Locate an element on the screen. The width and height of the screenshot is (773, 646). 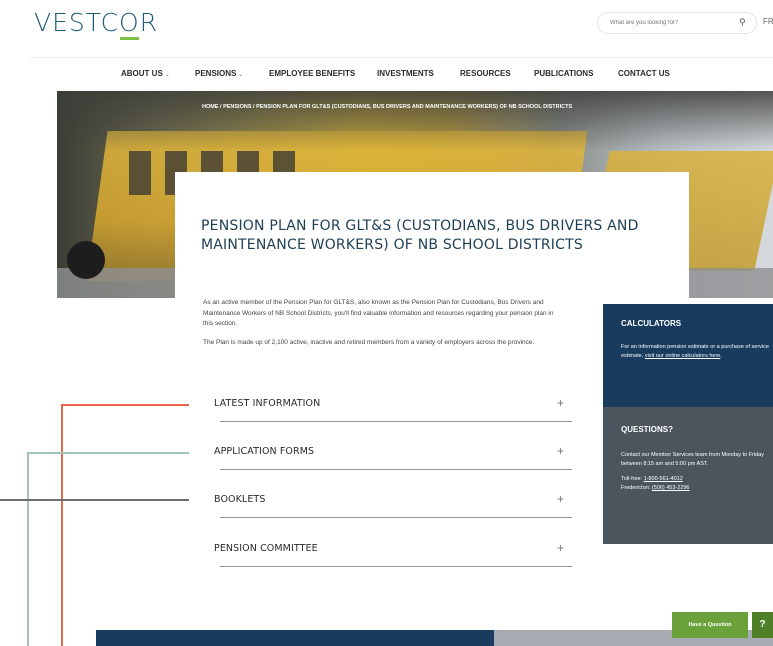
hero-bus-wheel is located at coordinates (86, 260).